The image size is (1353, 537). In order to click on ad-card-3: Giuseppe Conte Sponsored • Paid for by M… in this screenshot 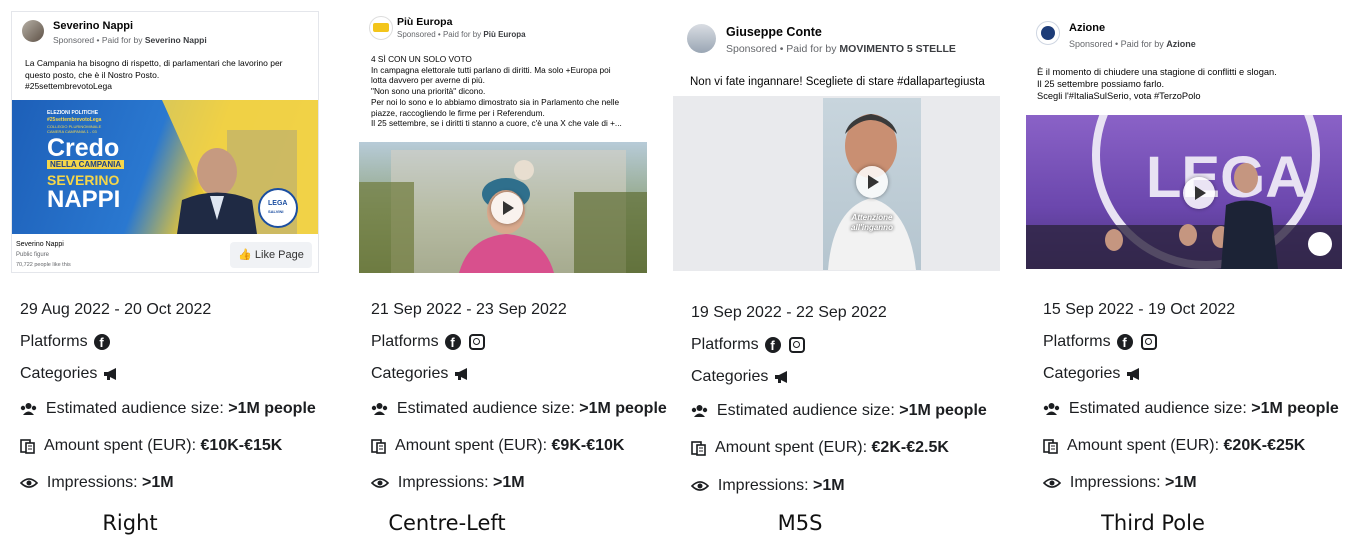, I will do `click(836, 142)`.